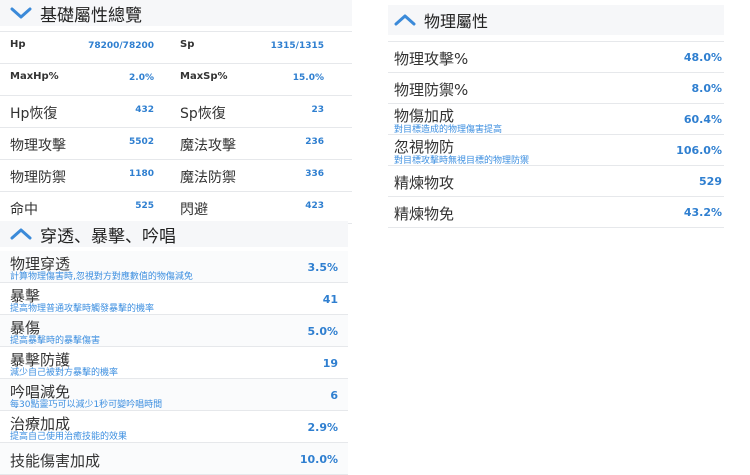 This screenshot has height=475, width=750. Describe the element at coordinates (176, 176) in the screenshot. I see `attribute-row: 物理防禦 1180 魔法防禦 336` at that location.